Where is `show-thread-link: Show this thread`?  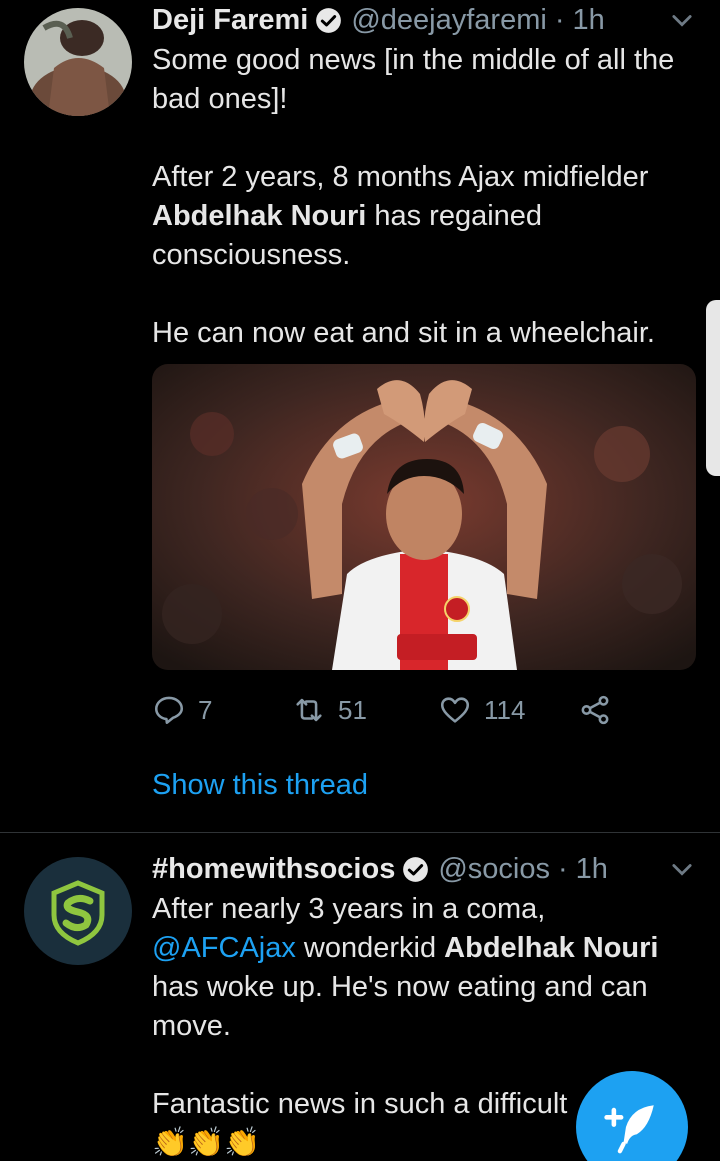
show-thread-link: Show this thread is located at coordinates (260, 785).